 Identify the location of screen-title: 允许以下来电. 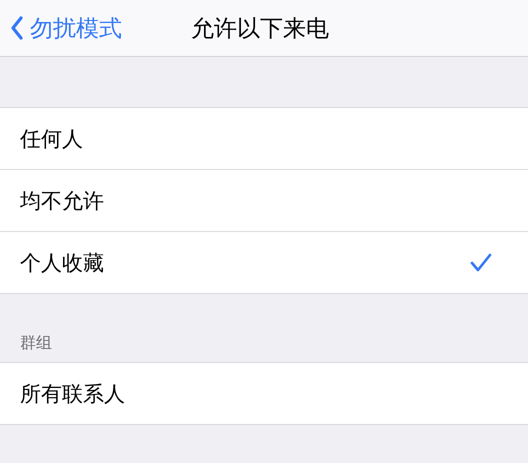
(260, 29).